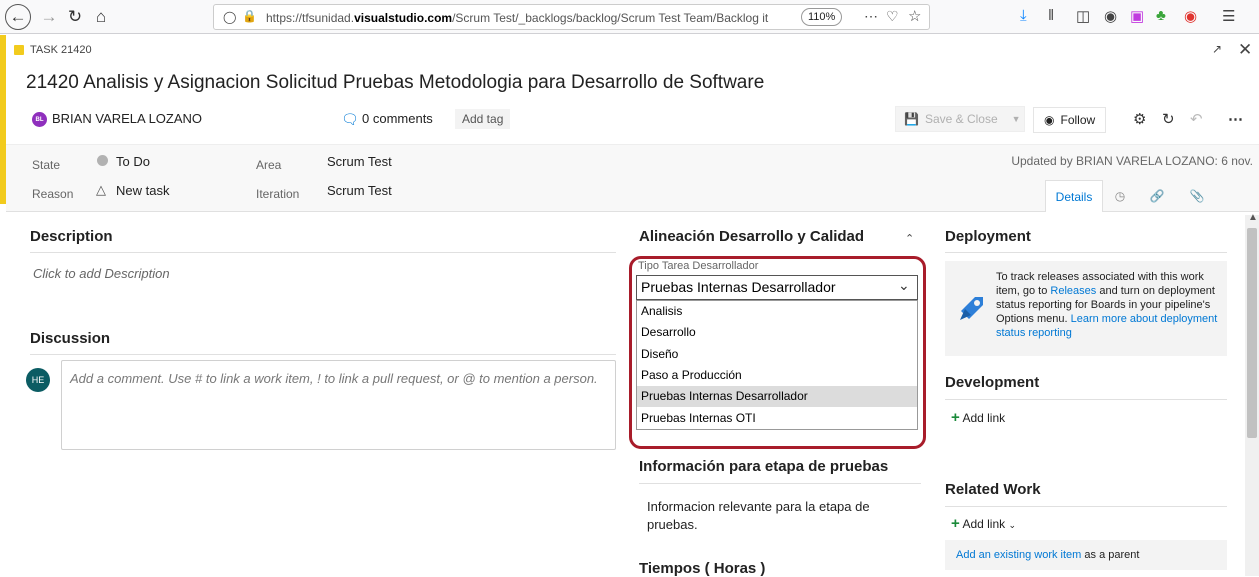 Image resolution: width=1259 pixels, height=577 pixels. What do you see at coordinates (752, 236) in the screenshot?
I see `alignment-heading: Alineación Desarrollo y Calidad` at bounding box center [752, 236].